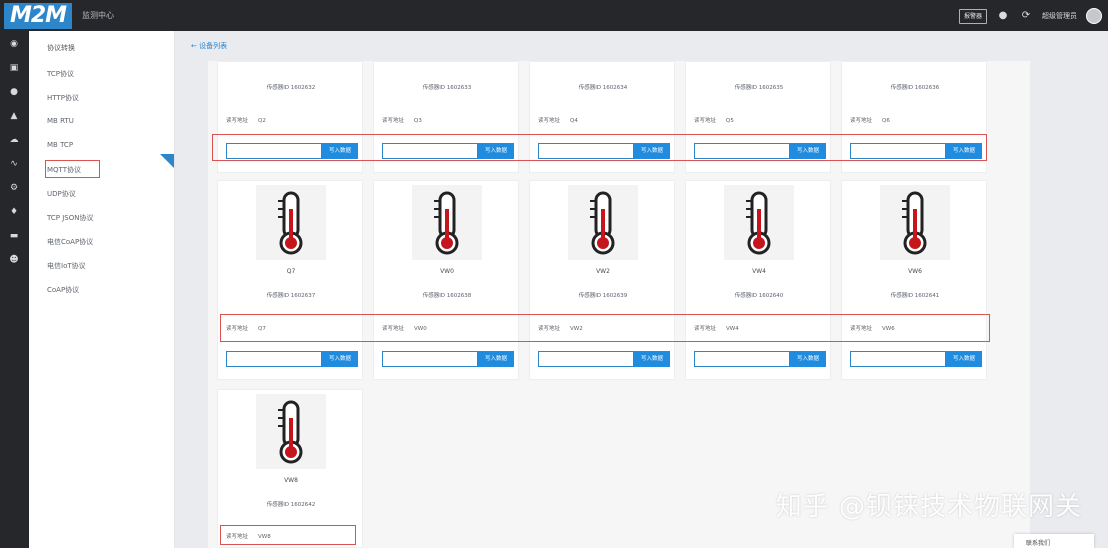  Describe the element at coordinates (14, 260) in the screenshot. I see `user-icon: ☻` at that location.